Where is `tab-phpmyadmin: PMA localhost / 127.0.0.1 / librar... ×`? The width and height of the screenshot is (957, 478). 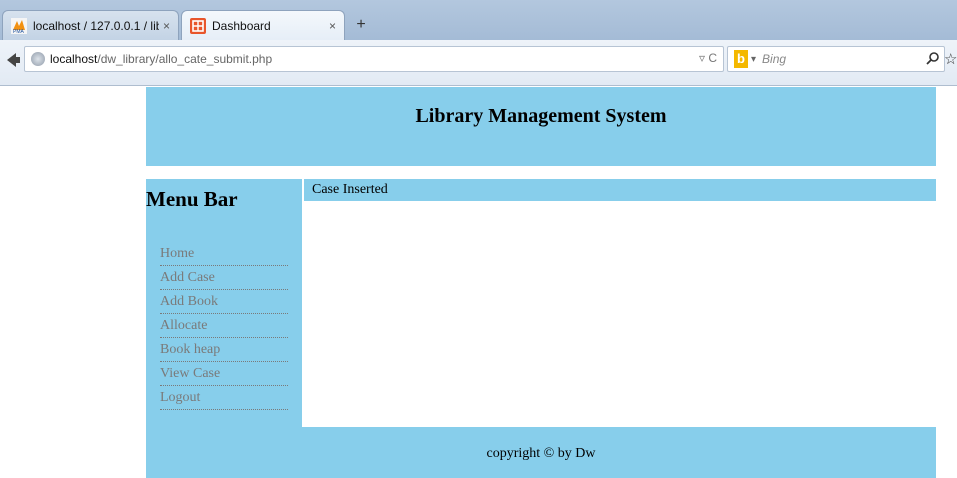 tab-phpmyadmin: PMA localhost / 127.0.0.1 / librar... × is located at coordinates (90, 25).